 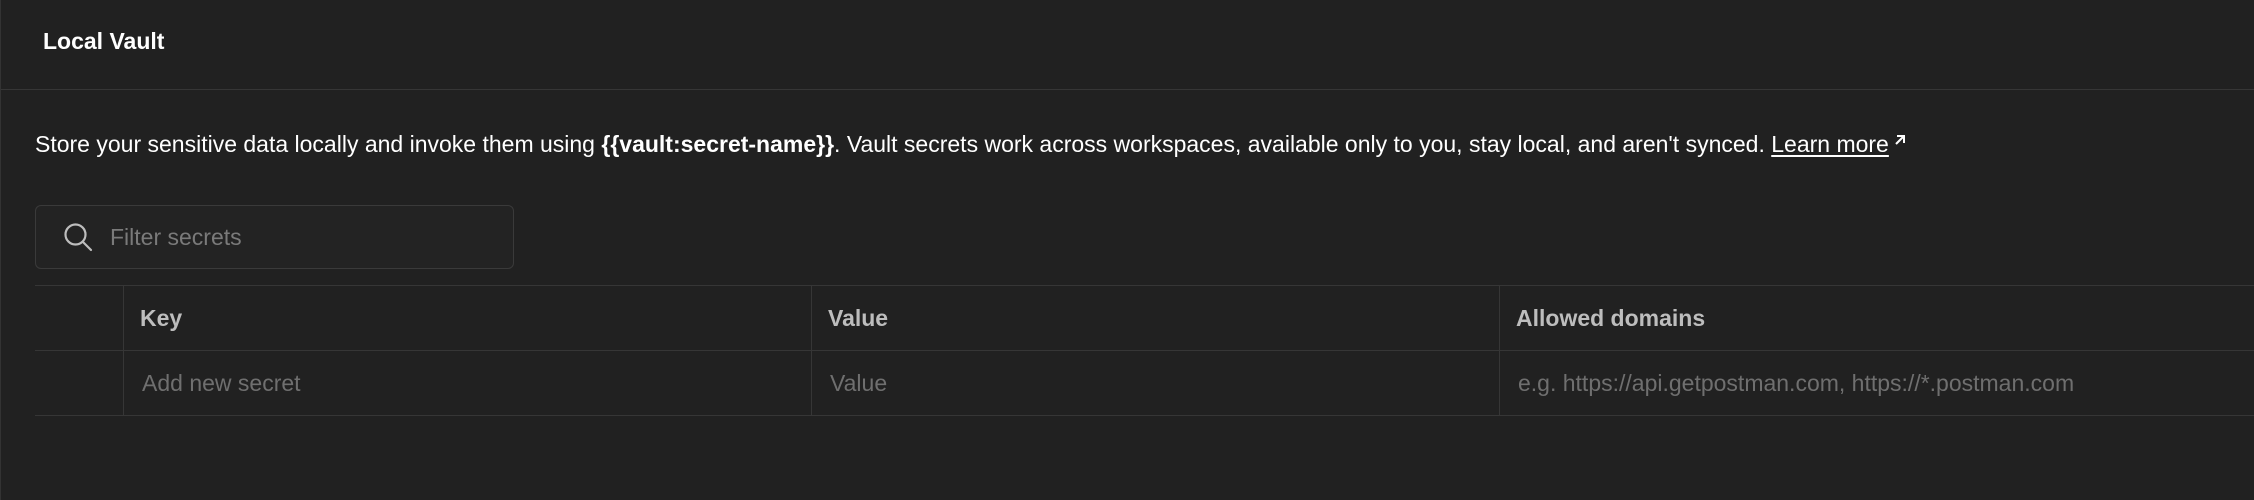 I want to click on new-secret-key-cell, so click(x=468, y=383).